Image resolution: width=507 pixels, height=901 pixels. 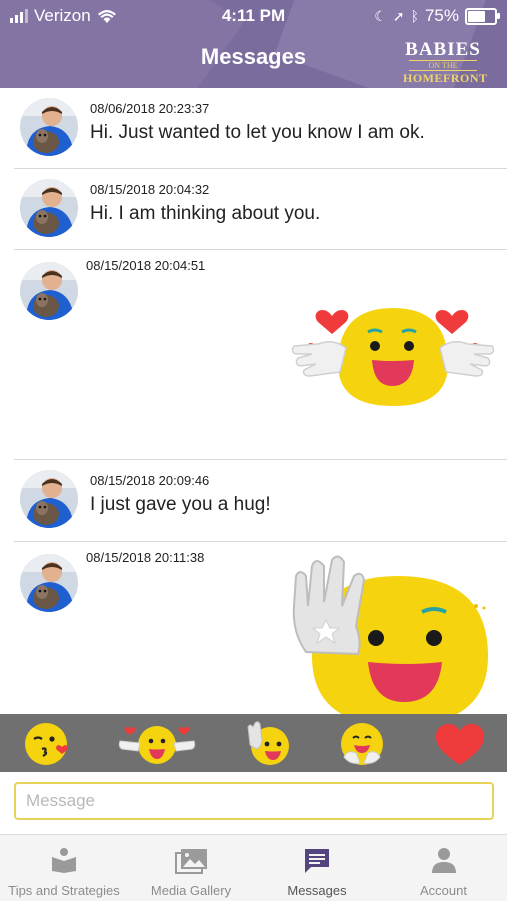 What do you see at coordinates (482, 16) in the screenshot?
I see `battery-icon` at bounding box center [482, 16].